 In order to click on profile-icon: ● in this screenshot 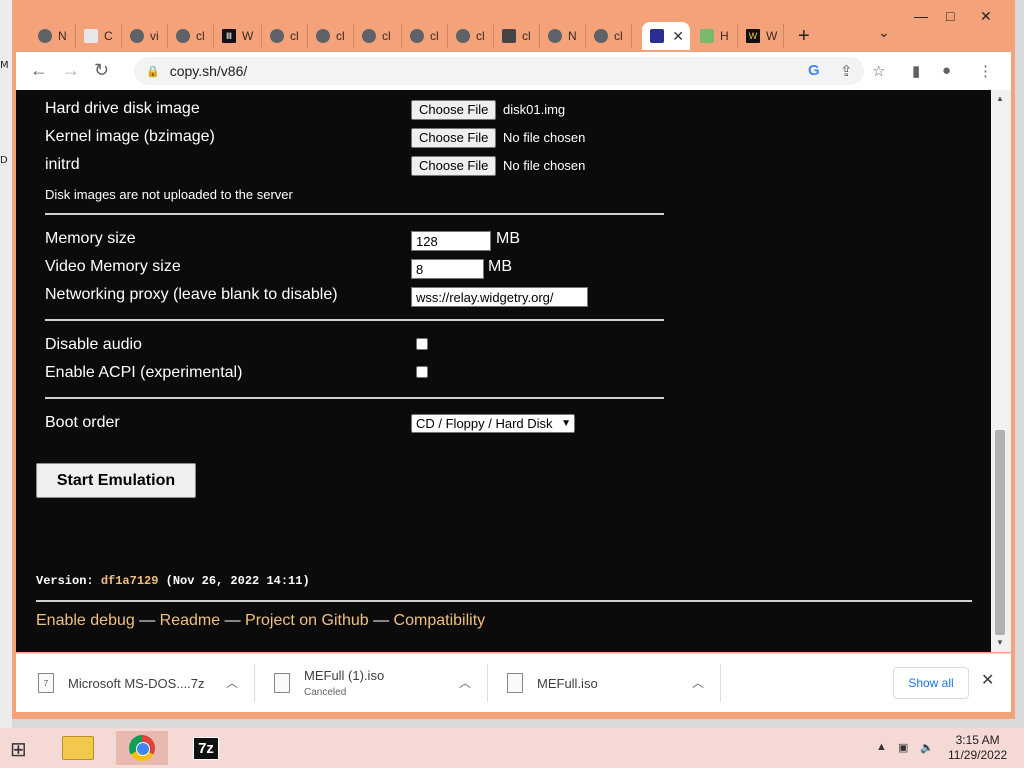, I will do `click(946, 70)`.